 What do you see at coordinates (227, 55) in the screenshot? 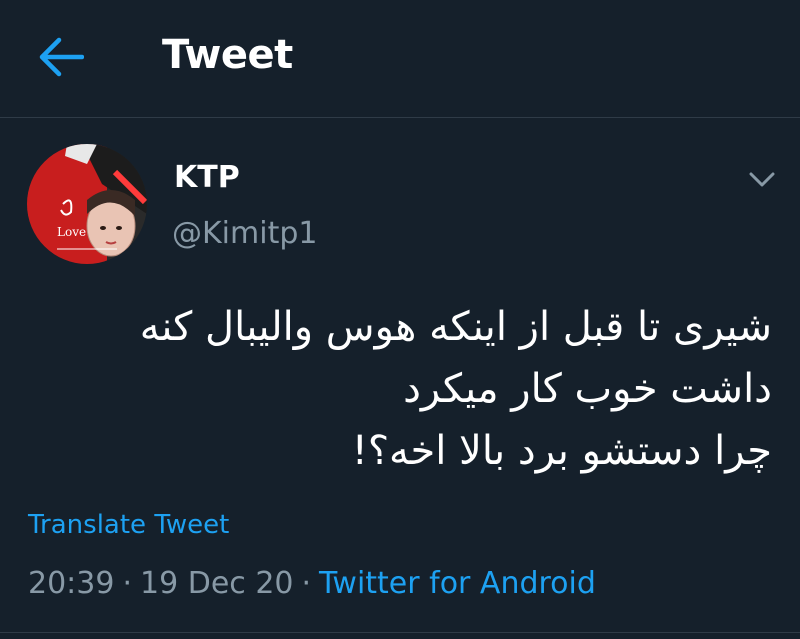
I see `page-title: Tweet` at bounding box center [227, 55].